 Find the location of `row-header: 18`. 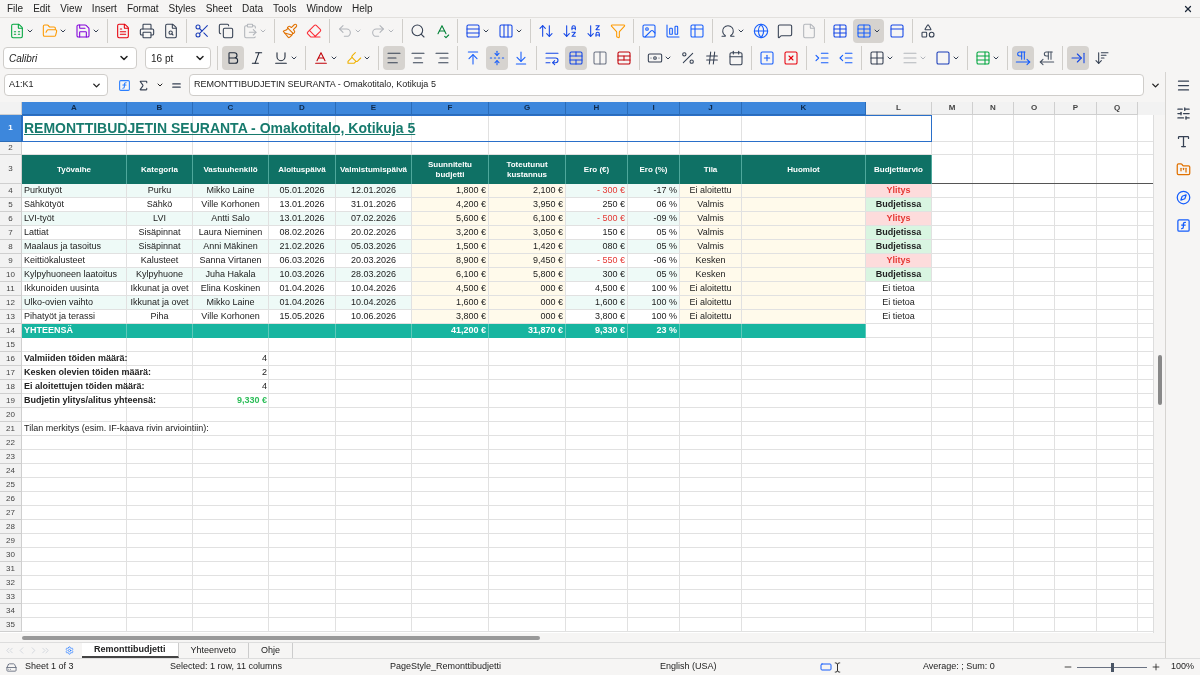

row-header: 18 is located at coordinates (11, 387).